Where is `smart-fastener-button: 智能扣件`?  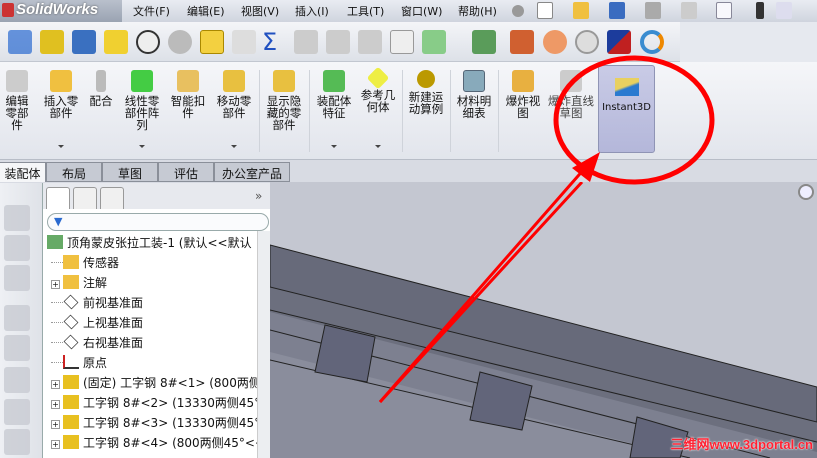
smart-fastener-button: 智能扣件 is located at coordinates (188, 110).